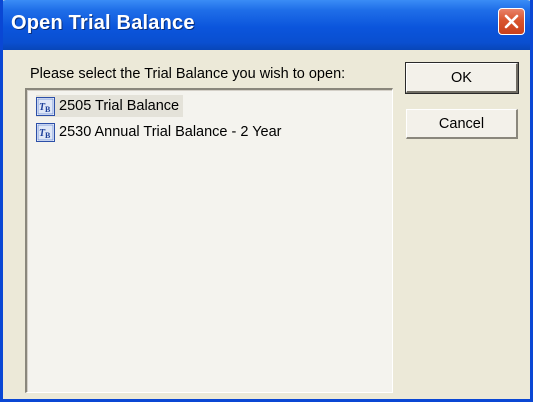 The width and height of the screenshot is (533, 402). I want to click on list-item: T B 2530 Annual Trial Balance - 2 Year, so click(161, 132).